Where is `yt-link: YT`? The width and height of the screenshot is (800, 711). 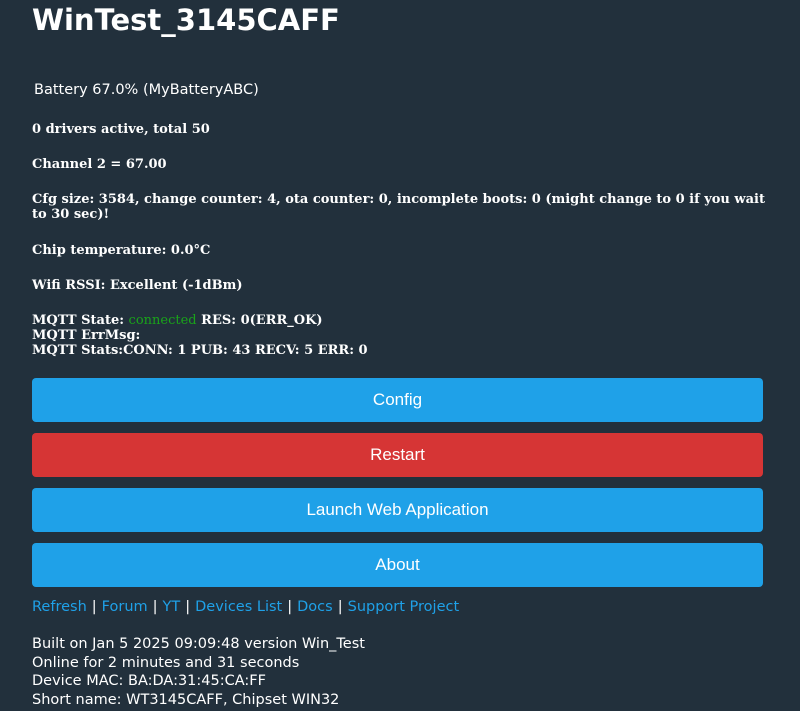 yt-link: YT is located at coordinates (172, 607).